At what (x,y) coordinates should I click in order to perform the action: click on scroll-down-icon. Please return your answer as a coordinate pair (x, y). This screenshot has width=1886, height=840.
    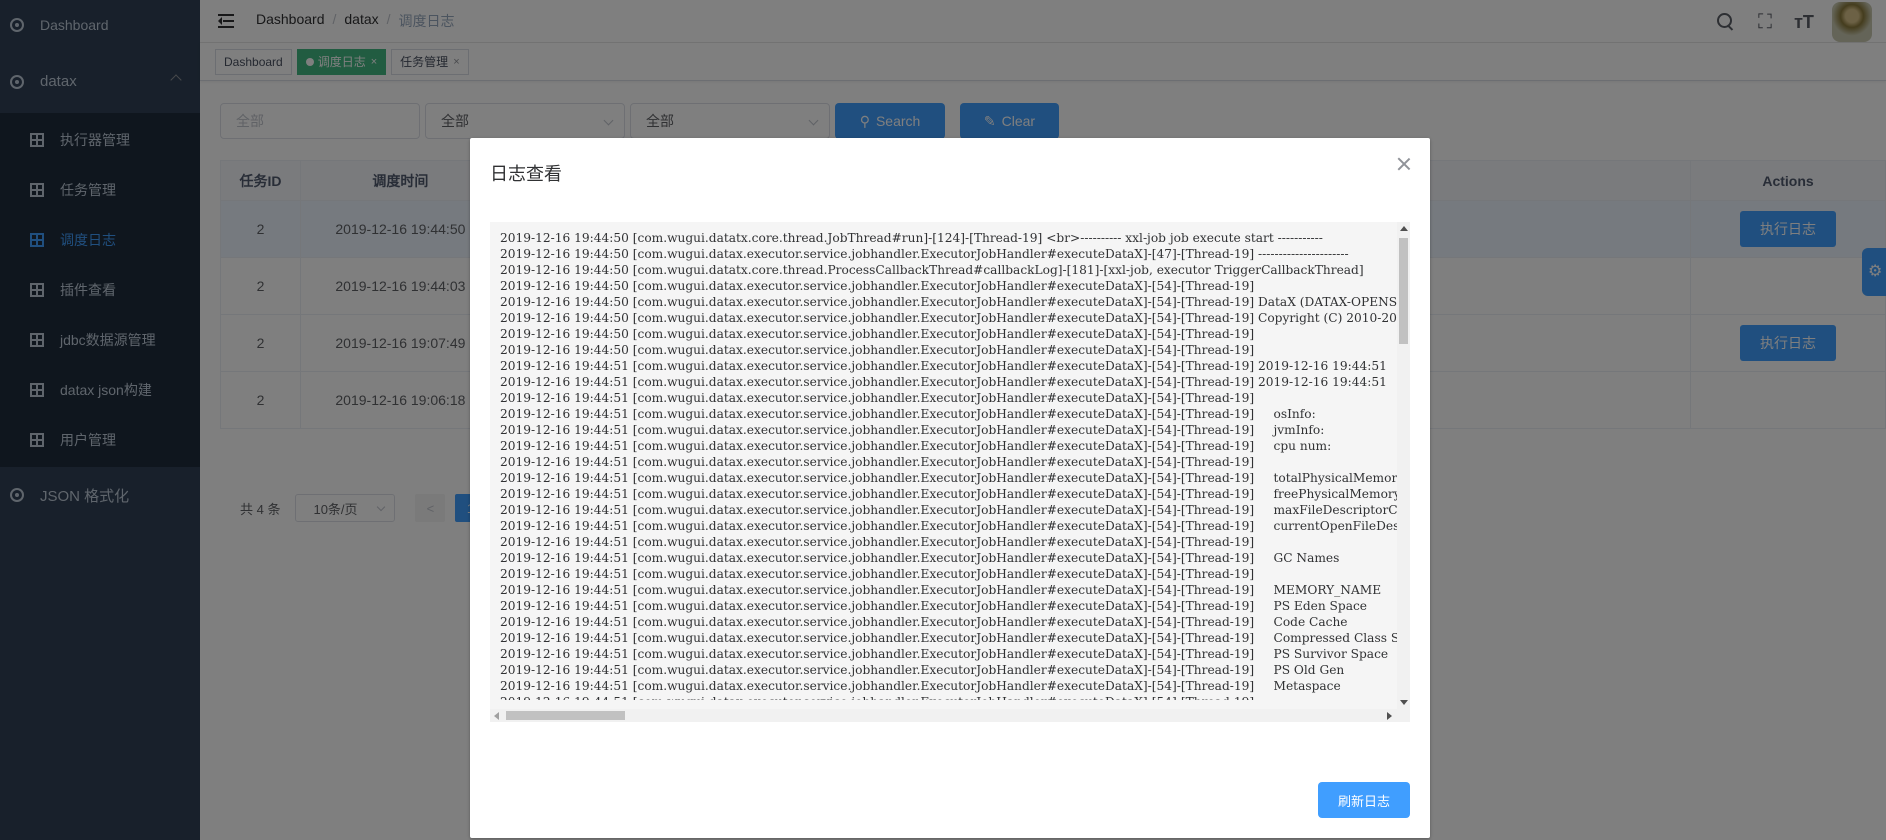
    Looking at the image, I should click on (1404, 702).